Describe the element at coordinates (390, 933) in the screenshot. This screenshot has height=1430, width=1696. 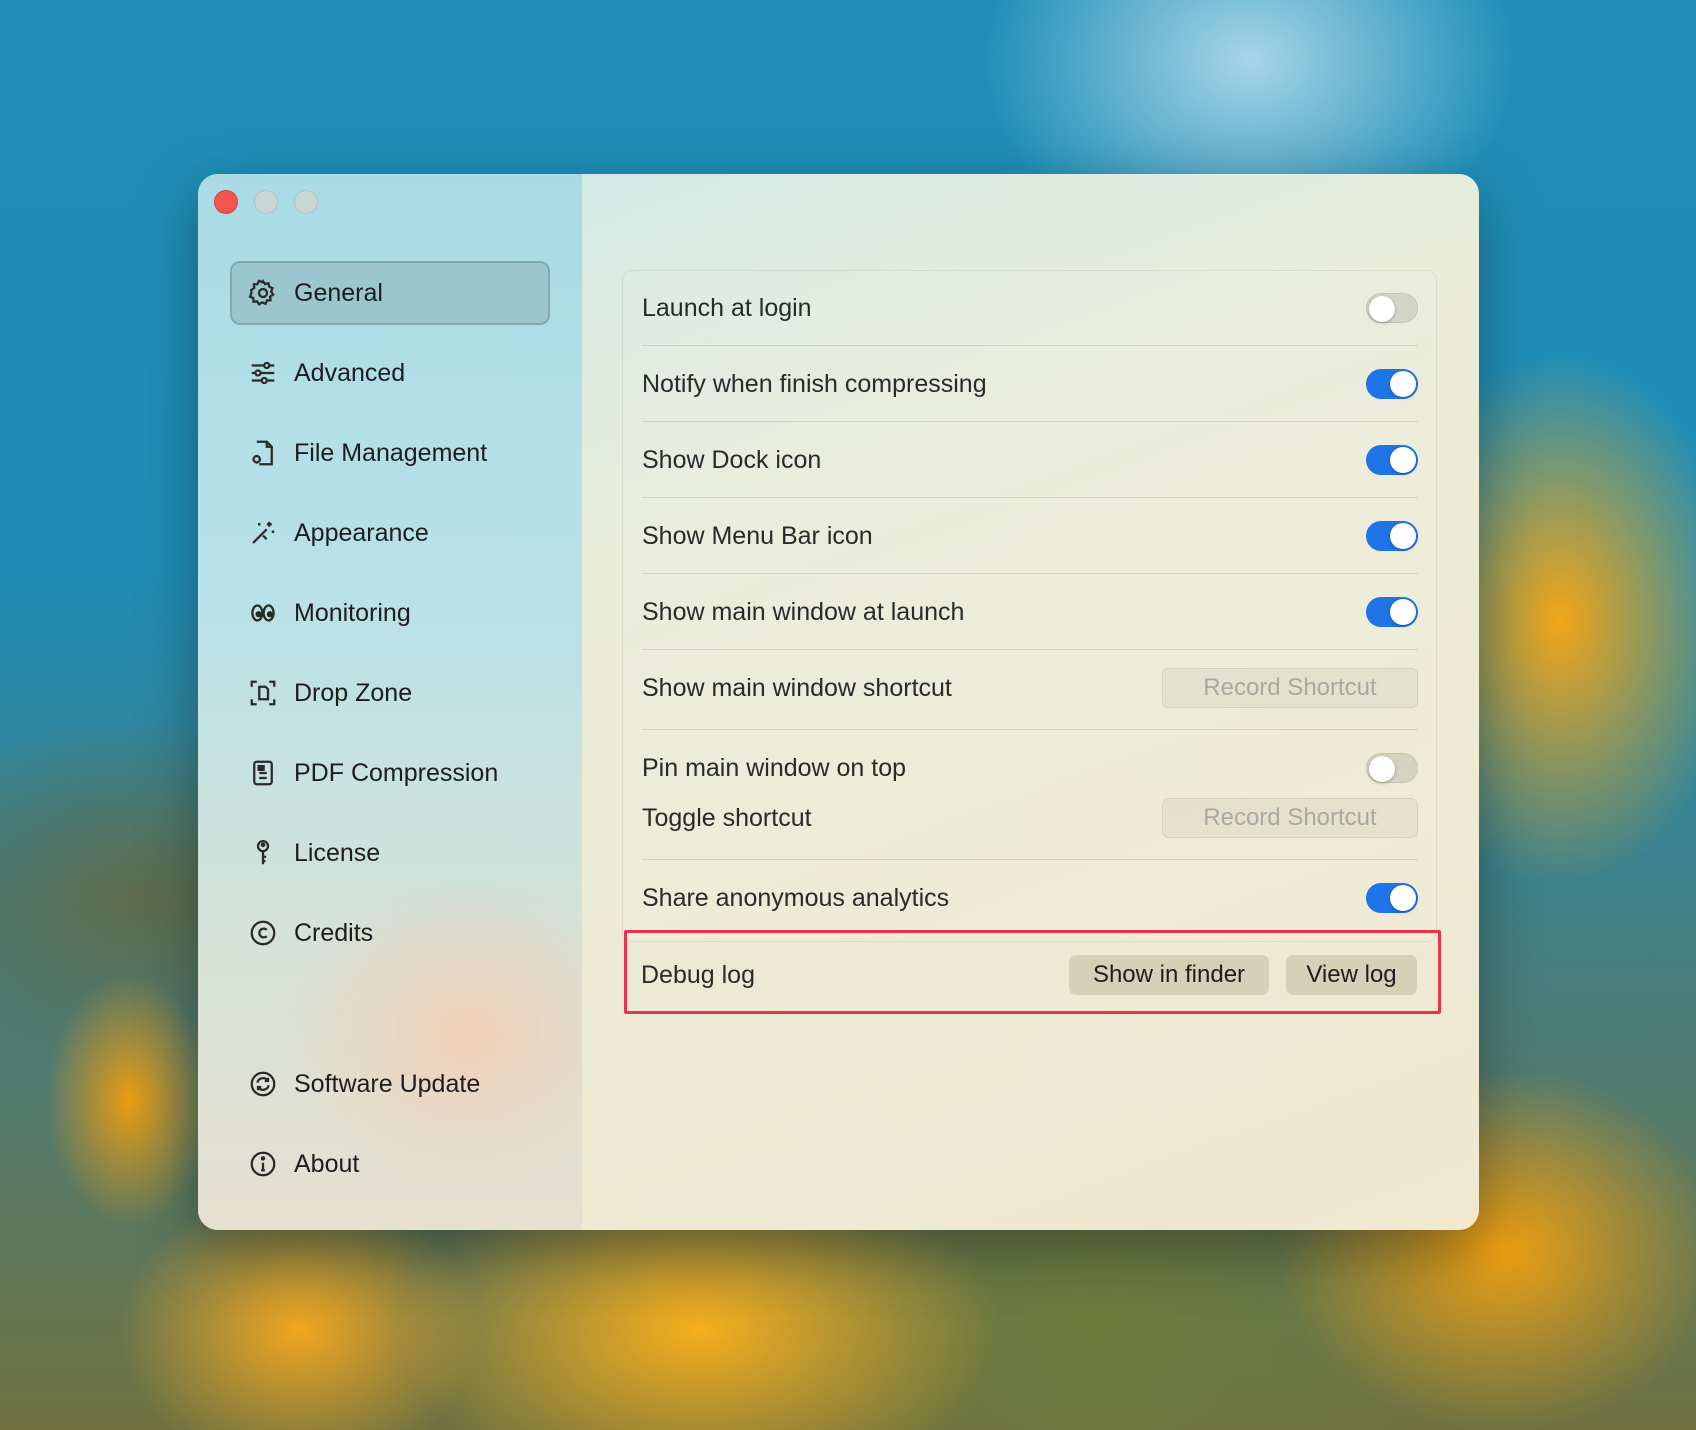
I see `sidebar-item-credits: Credits` at that location.